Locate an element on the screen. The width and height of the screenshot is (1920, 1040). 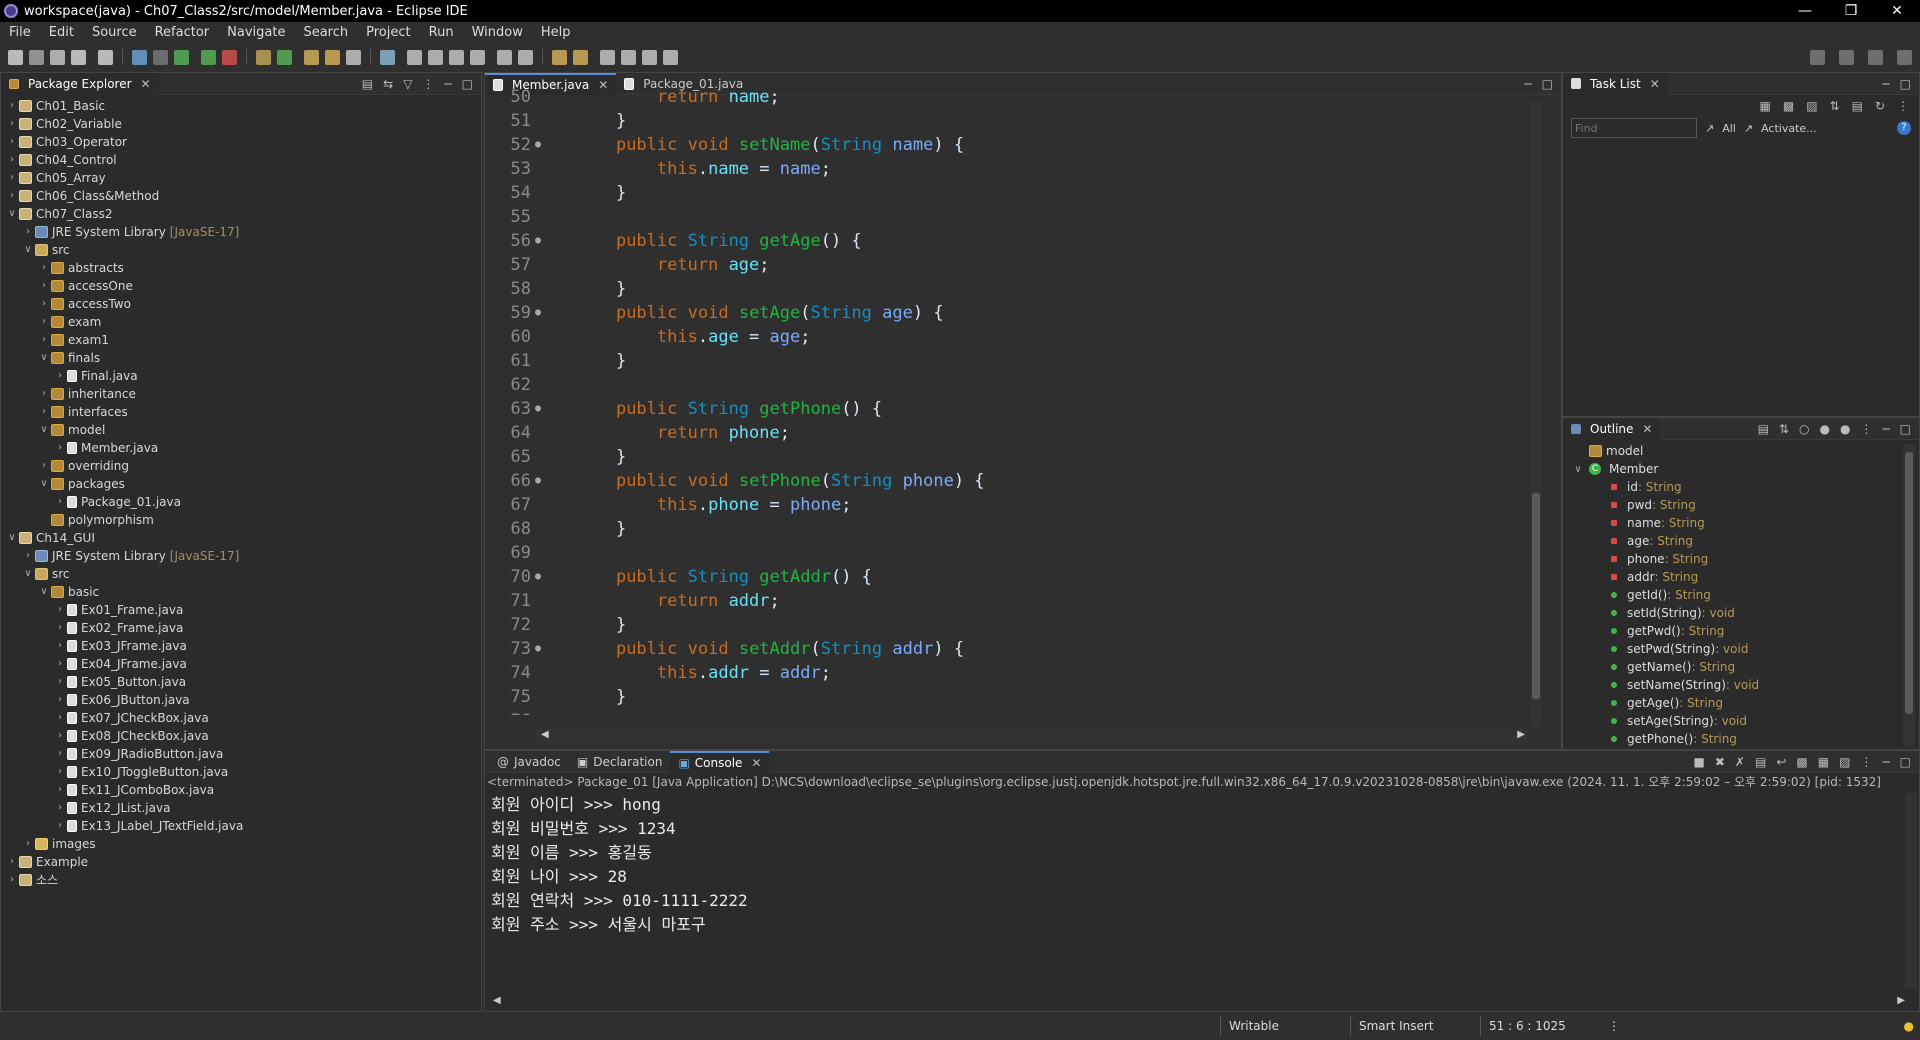
all-link: All is located at coordinates (1729, 128).